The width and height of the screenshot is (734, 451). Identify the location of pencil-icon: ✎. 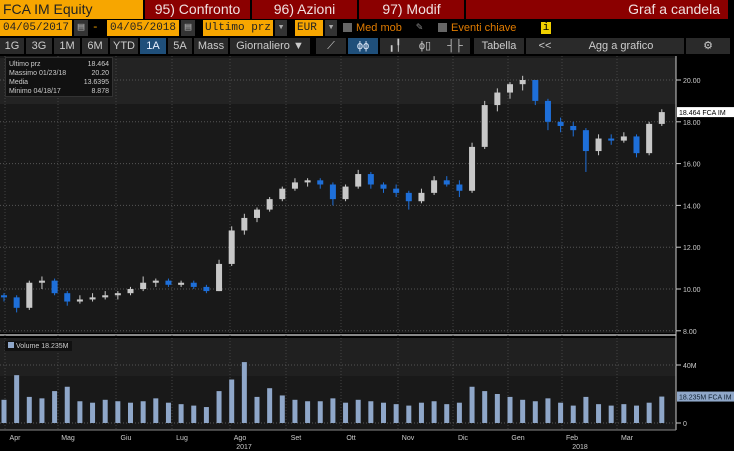
(419, 28).